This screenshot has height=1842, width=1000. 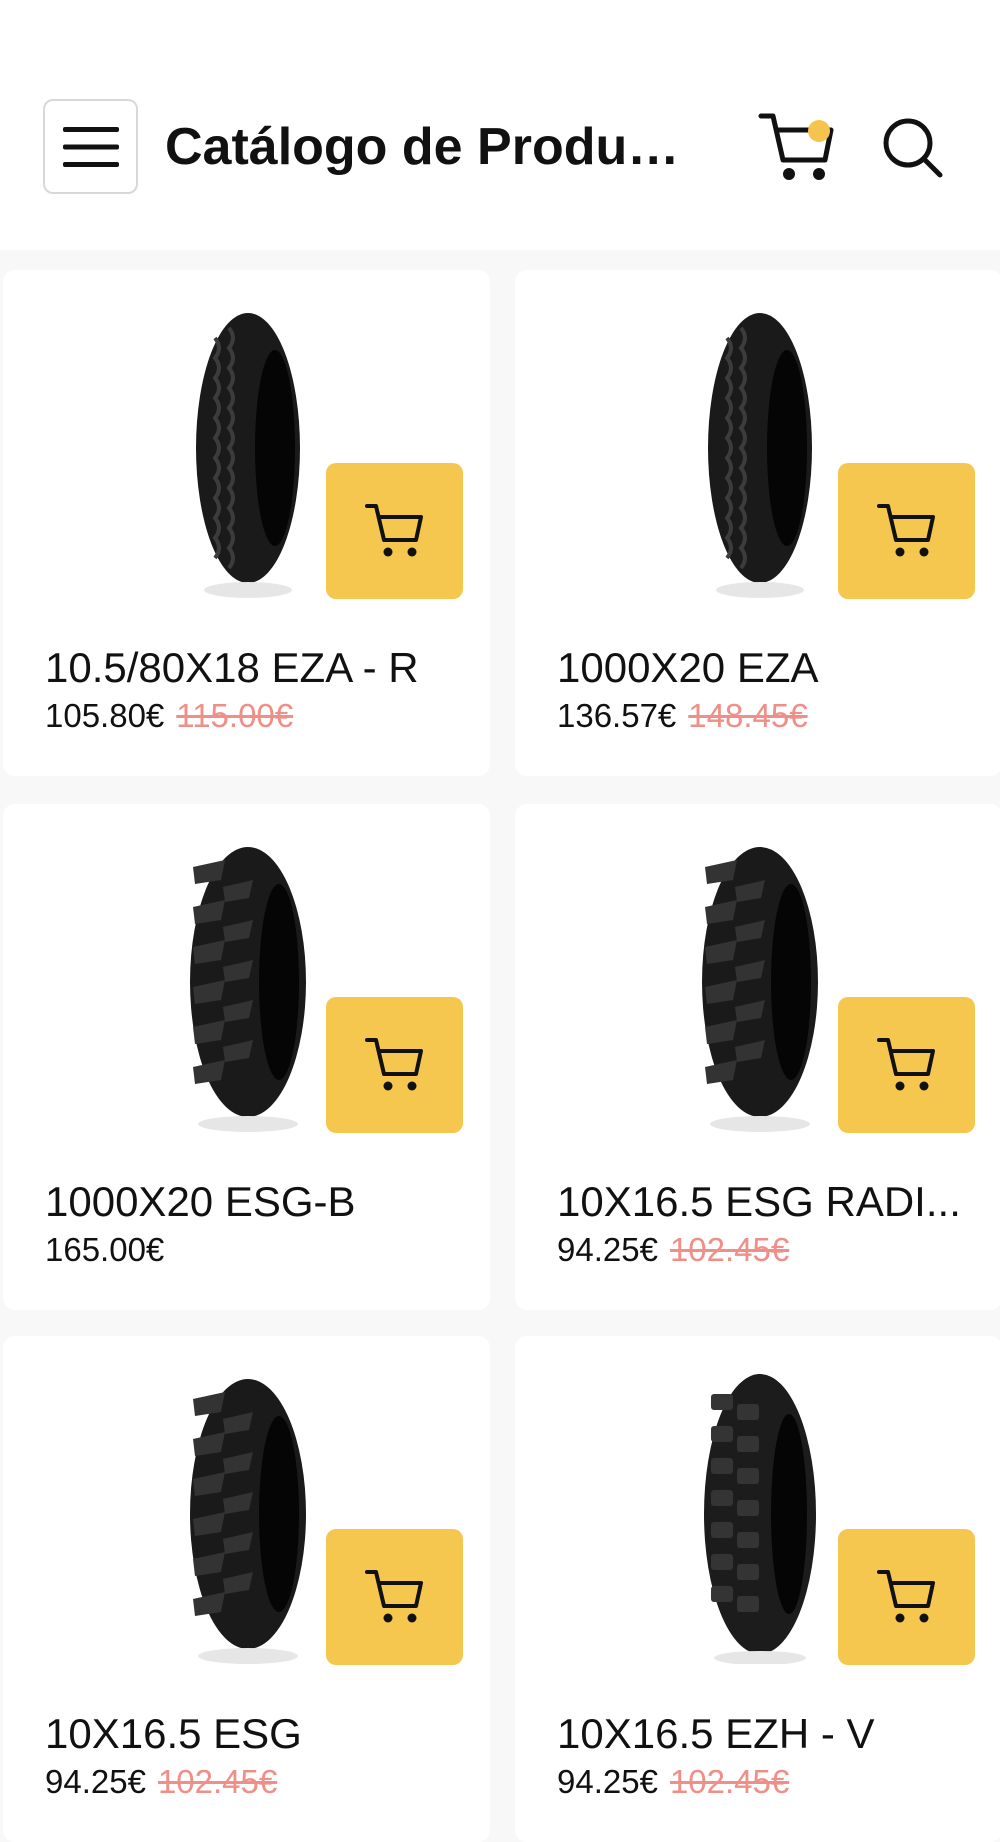 I want to click on product-prices: 105.80€ 115.00€, so click(x=169, y=716).